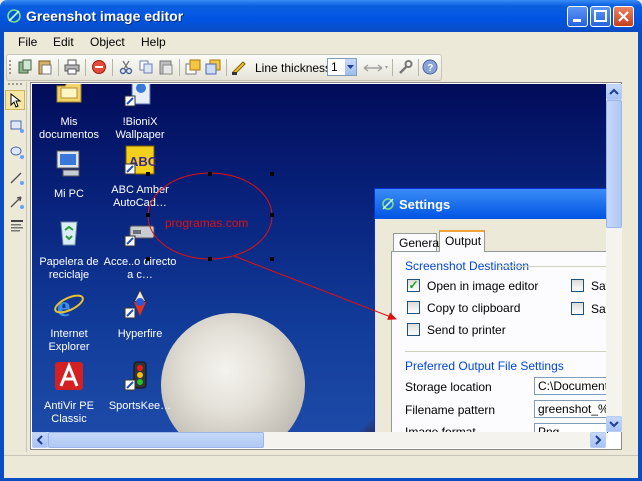  Describe the element at coordinates (17, 202) in the screenshot. I see `arrow-tool-icon` at that location.